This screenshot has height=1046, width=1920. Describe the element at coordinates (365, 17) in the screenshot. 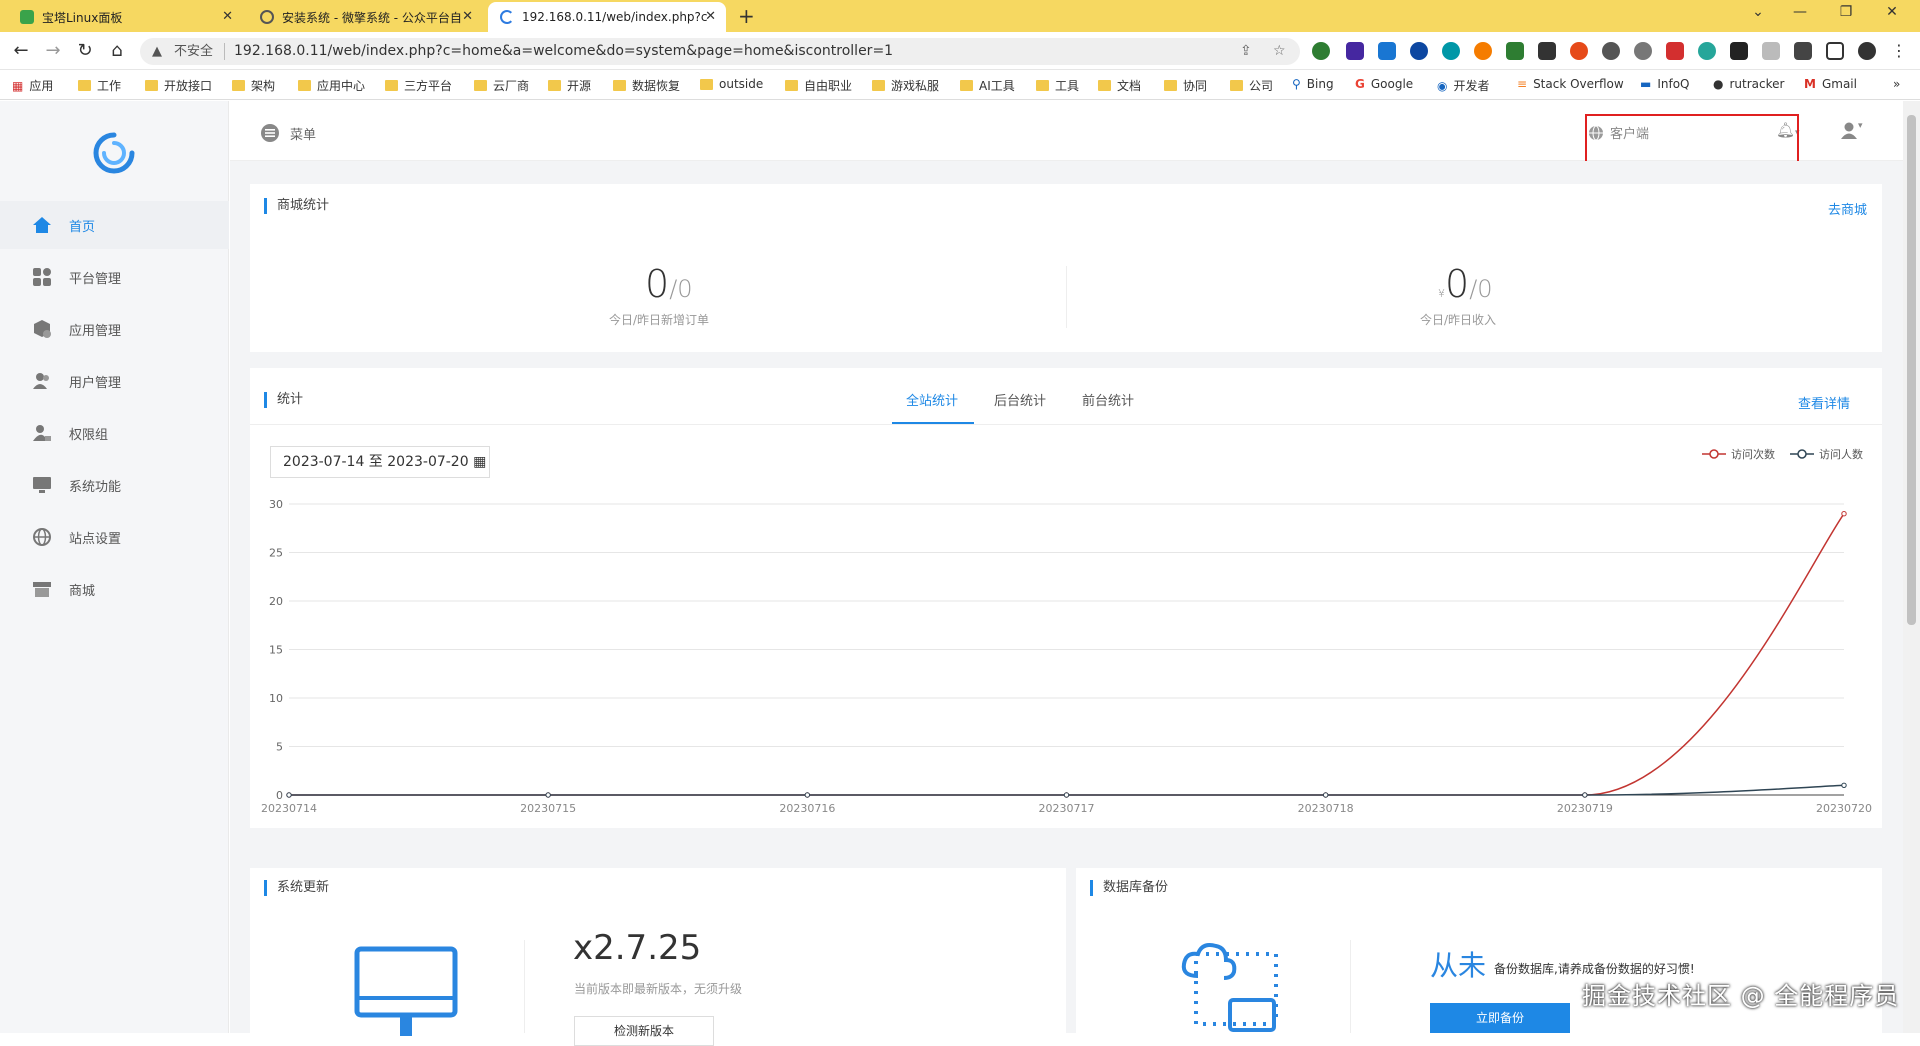

I see `browser-tab: 安装系统 - 微擎系统 - 公众平台自 ✕` at that location.